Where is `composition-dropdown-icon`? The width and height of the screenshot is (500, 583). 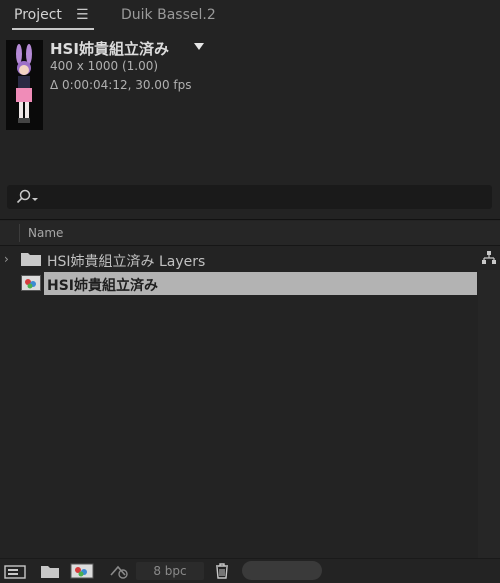
composition-dropdown-icon is located at coordinates (199, 46).